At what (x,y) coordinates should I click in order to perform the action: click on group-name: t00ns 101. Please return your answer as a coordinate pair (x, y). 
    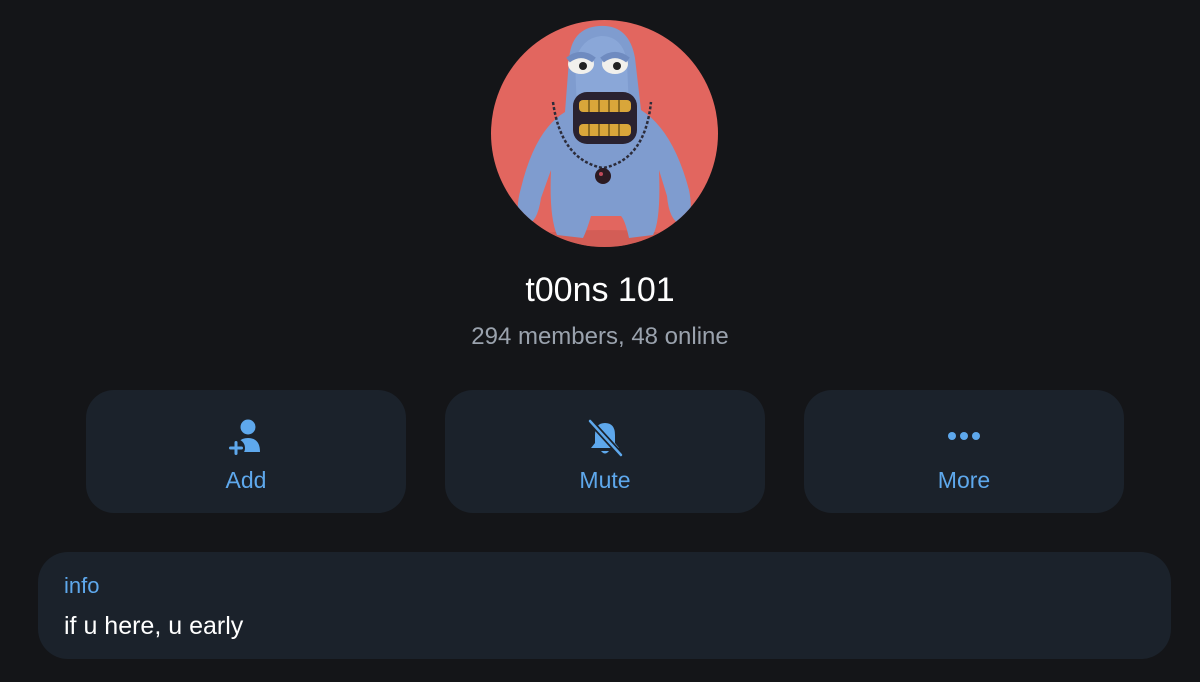
    Looking at the image, I should click on (600, 290).